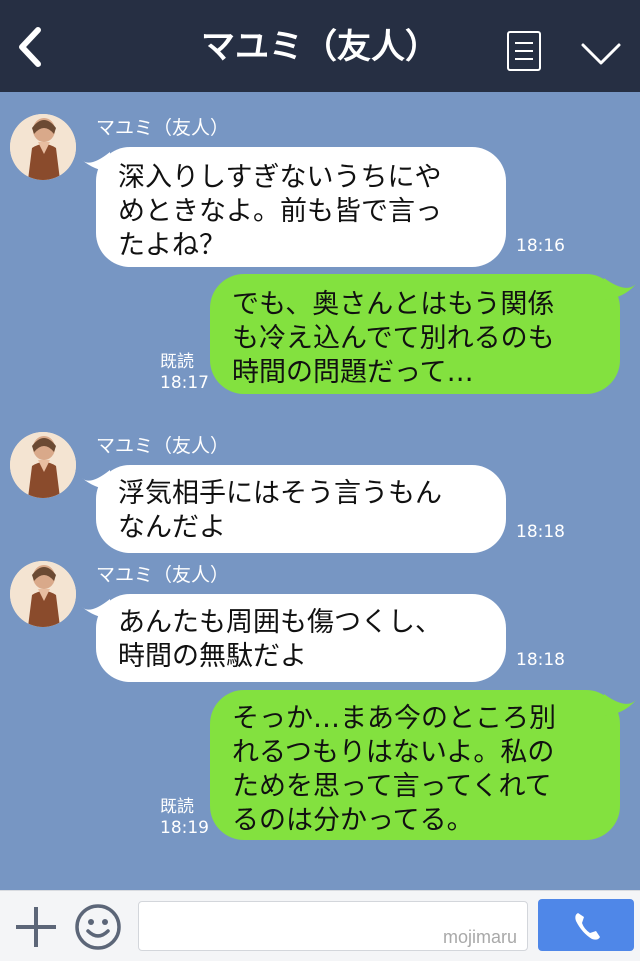 This screenshot has height=961, width=640. I want to click on sticker-button, so click(98, 927).